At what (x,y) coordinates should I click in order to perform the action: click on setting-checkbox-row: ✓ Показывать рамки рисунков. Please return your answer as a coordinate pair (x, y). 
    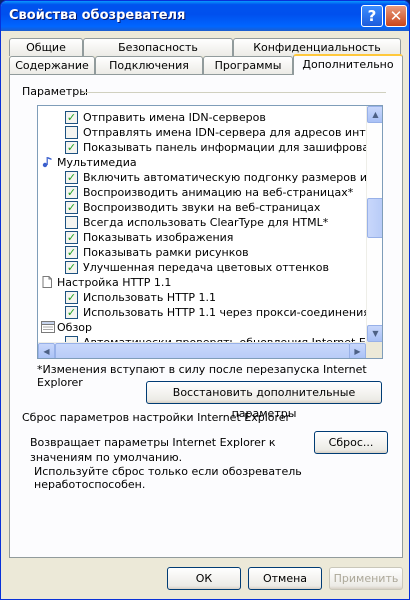
    Looking at the image, I should click on (202, 252).